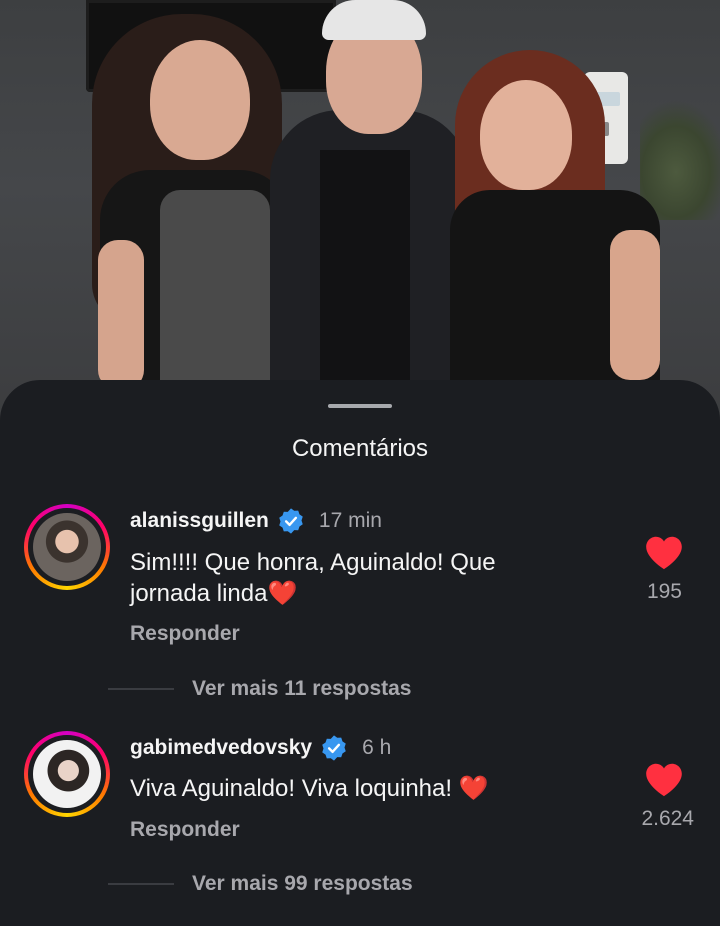 The image size is (720, 926). What do you see at coordinates (260, 884) in the screenshot?
I see `view-replies-button: Ver mais 99 respostas` at bounding box center [260, 884].